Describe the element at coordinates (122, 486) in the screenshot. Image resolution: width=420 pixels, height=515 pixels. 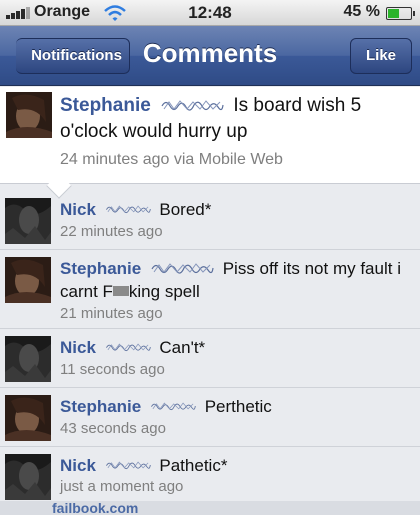
I see `comment-time: just a moment ago` at that location.